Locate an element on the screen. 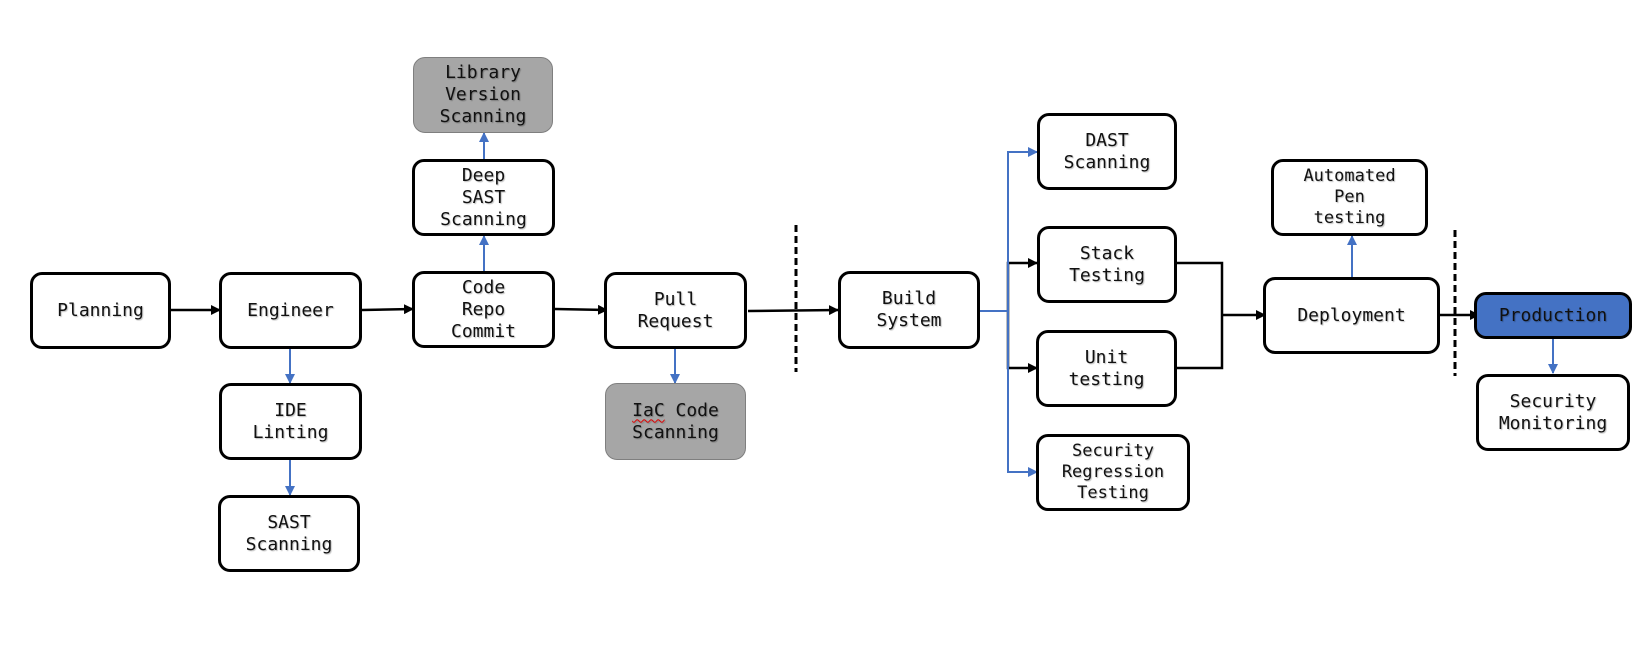 This screenshot has width=1652, height=646. node-label: IaC Code Scanning is located at coordinates (675, 422).